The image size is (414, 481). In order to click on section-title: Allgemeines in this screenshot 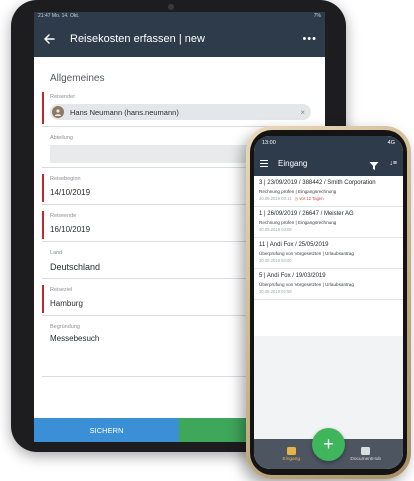, I will do `click(77, 78)`.